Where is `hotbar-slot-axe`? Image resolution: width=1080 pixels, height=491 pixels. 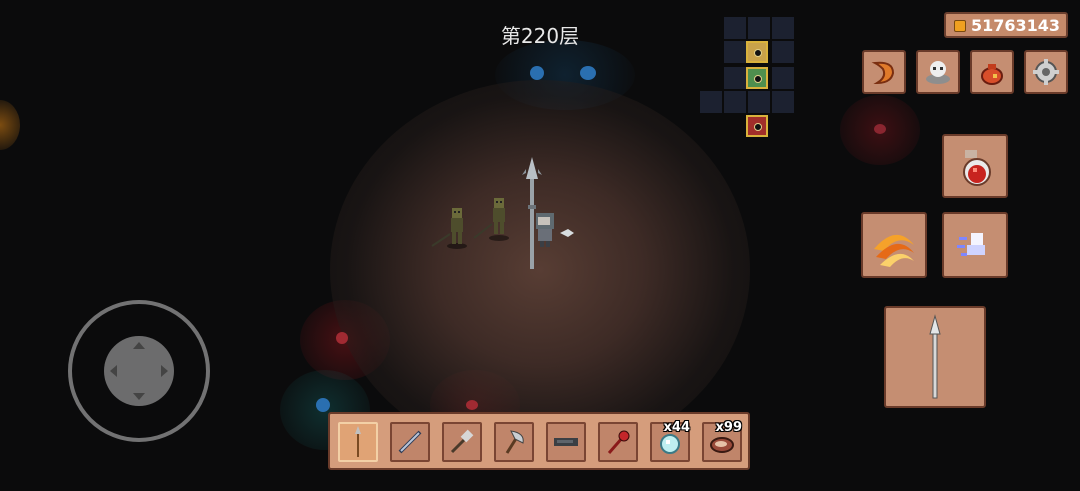
hotbar-slot-axe is located at coordinates (514, 442).